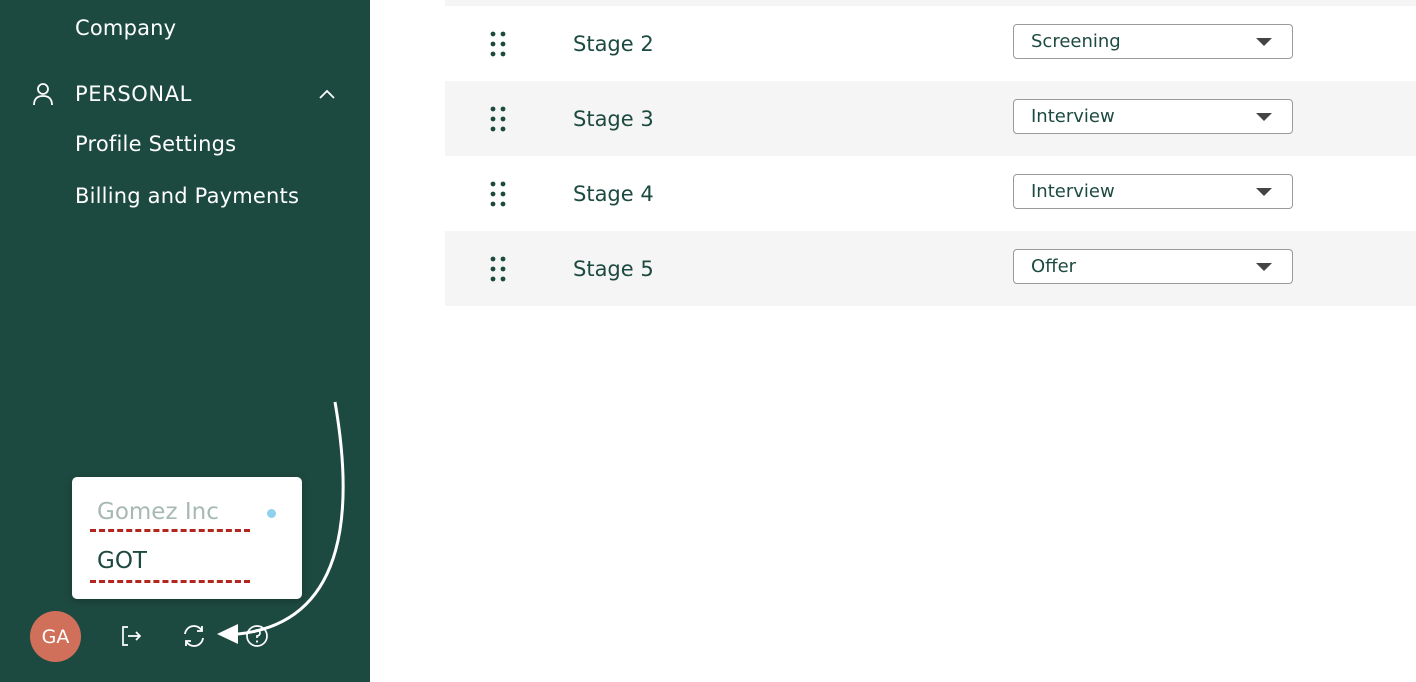 This screenshot has height=682, width=1416. I want to click on help-icon, so click(257, 636).